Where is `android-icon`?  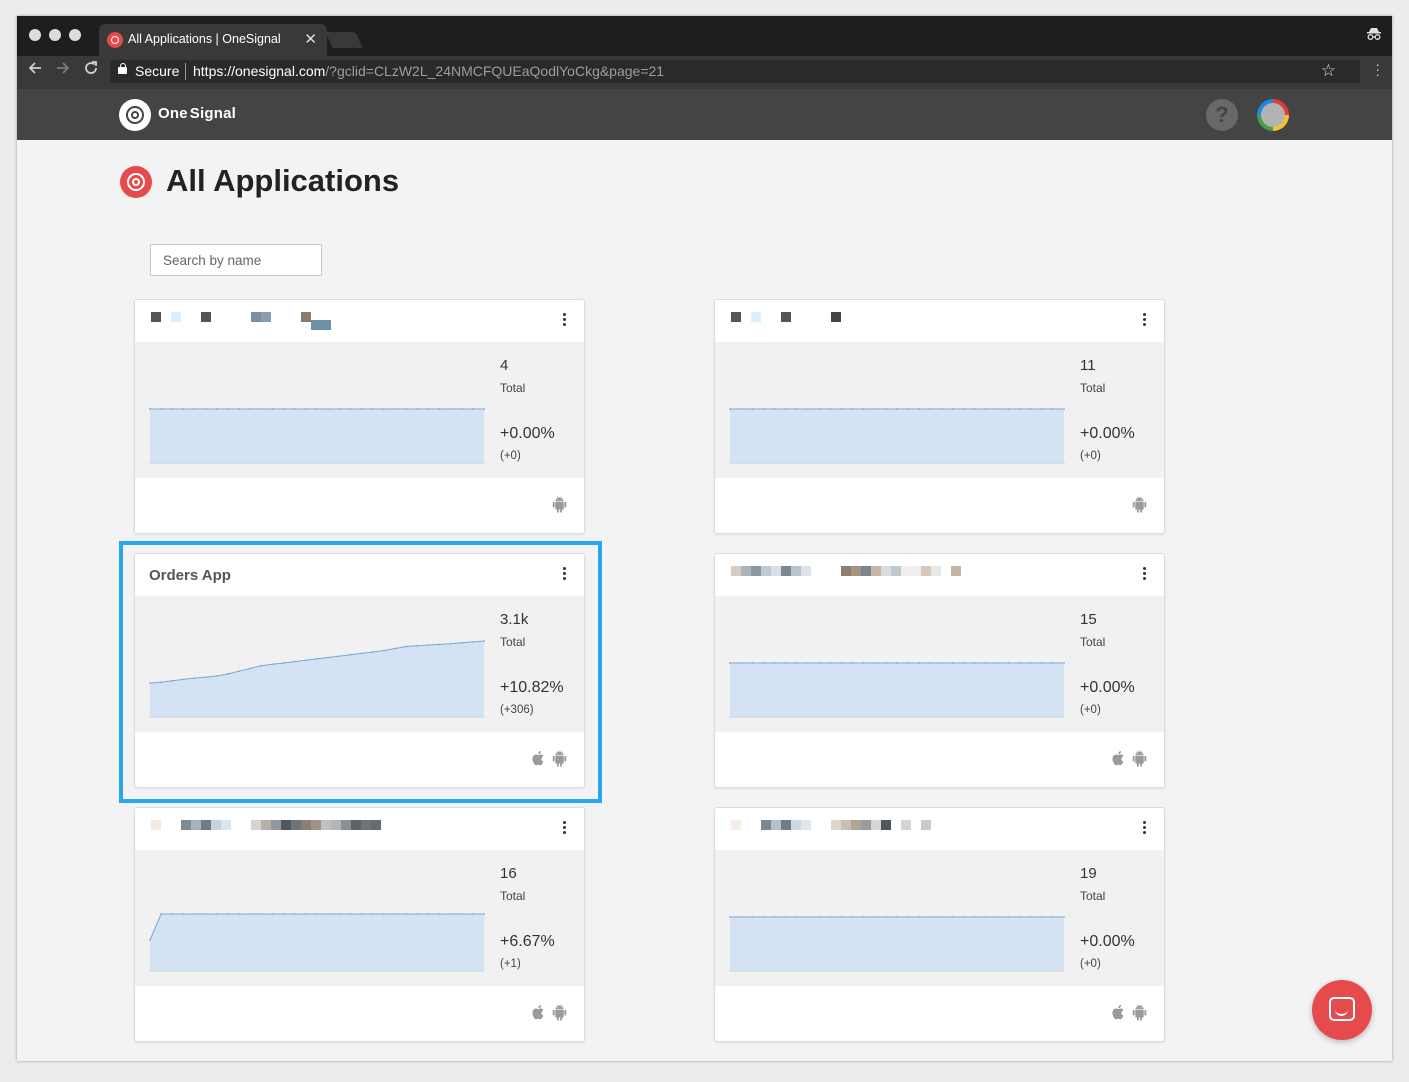 android-icon is located at coordinates (1140, 759).